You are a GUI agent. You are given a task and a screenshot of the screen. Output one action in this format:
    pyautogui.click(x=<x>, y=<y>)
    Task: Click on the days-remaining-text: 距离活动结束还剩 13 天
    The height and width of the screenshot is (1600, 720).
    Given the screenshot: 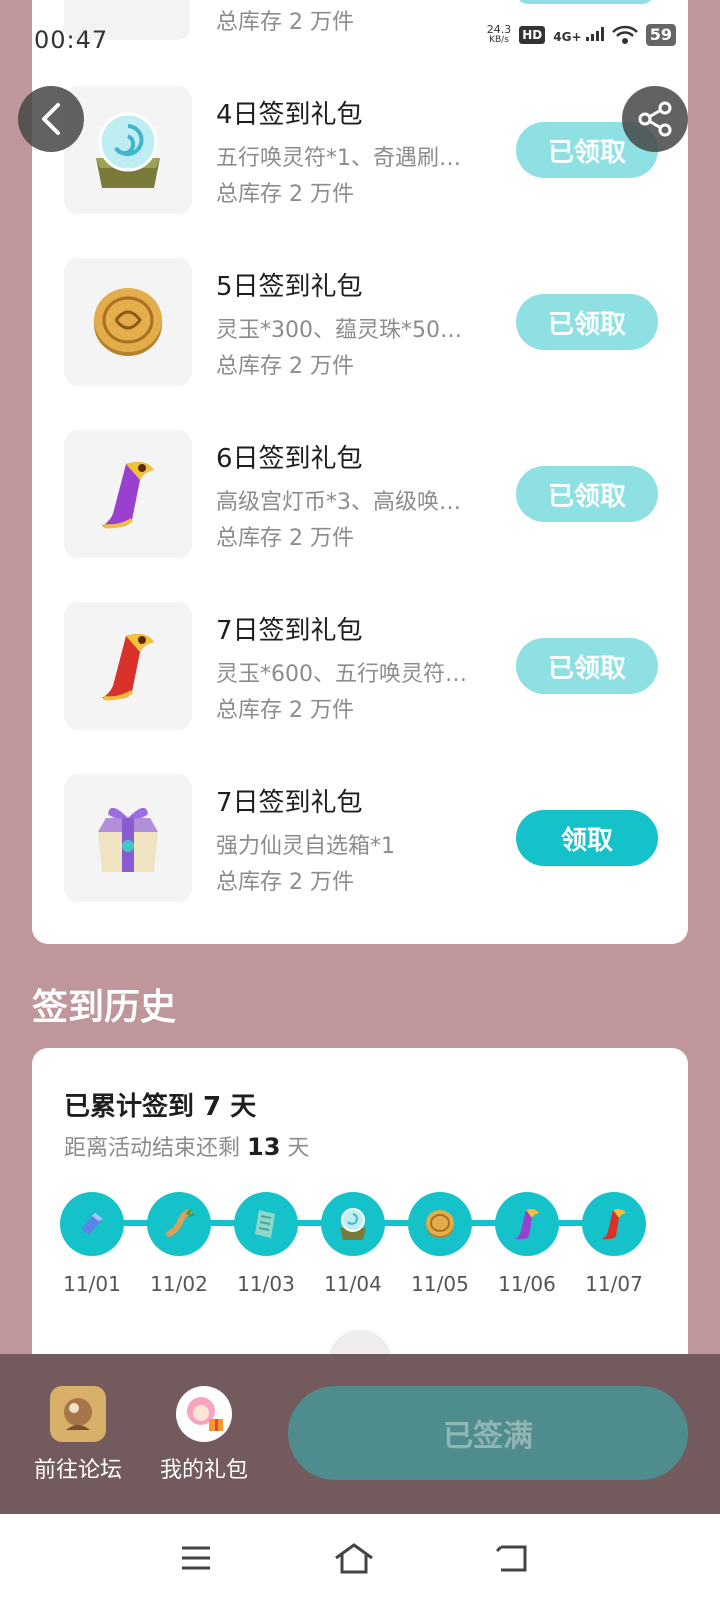 What is the action you would take?
    pyautogui.click(x=186, y=1146)
    